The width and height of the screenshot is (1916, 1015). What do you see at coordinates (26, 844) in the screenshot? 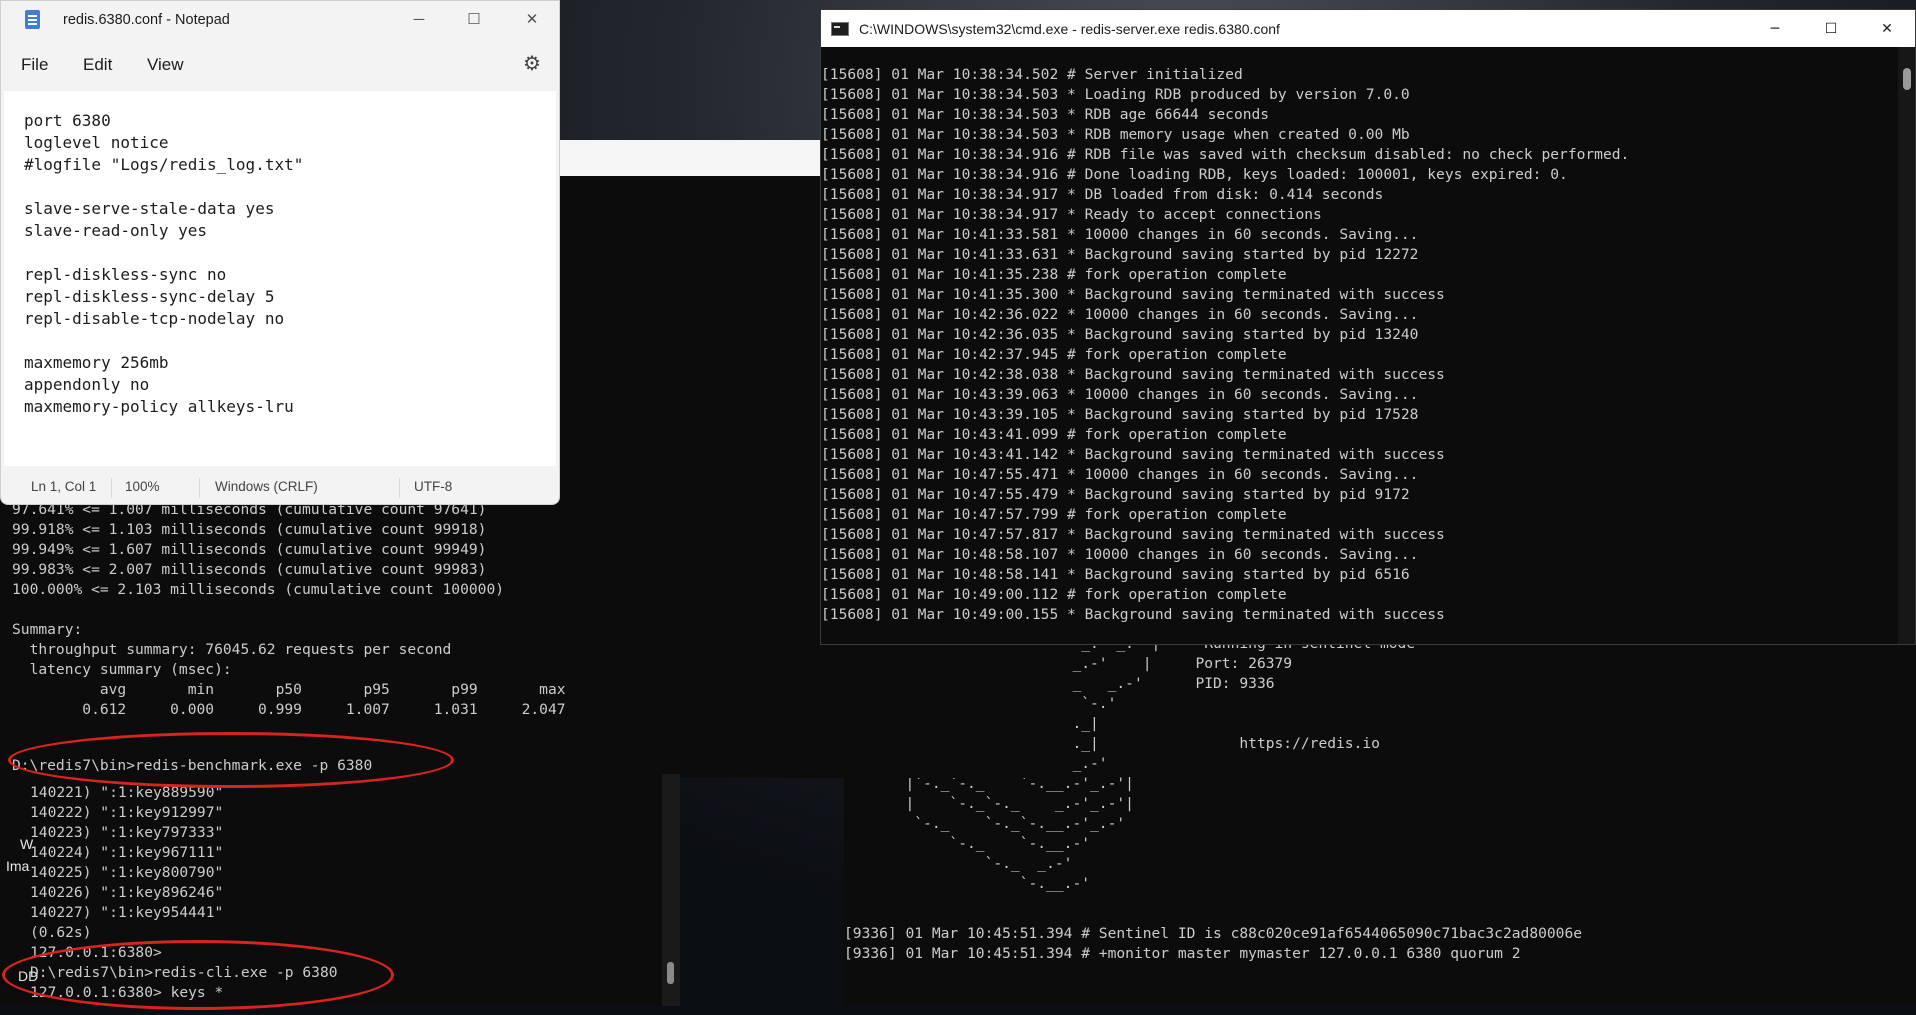
I see `desktop-icon-label-fragment: W` at bounding box center [26, 844].